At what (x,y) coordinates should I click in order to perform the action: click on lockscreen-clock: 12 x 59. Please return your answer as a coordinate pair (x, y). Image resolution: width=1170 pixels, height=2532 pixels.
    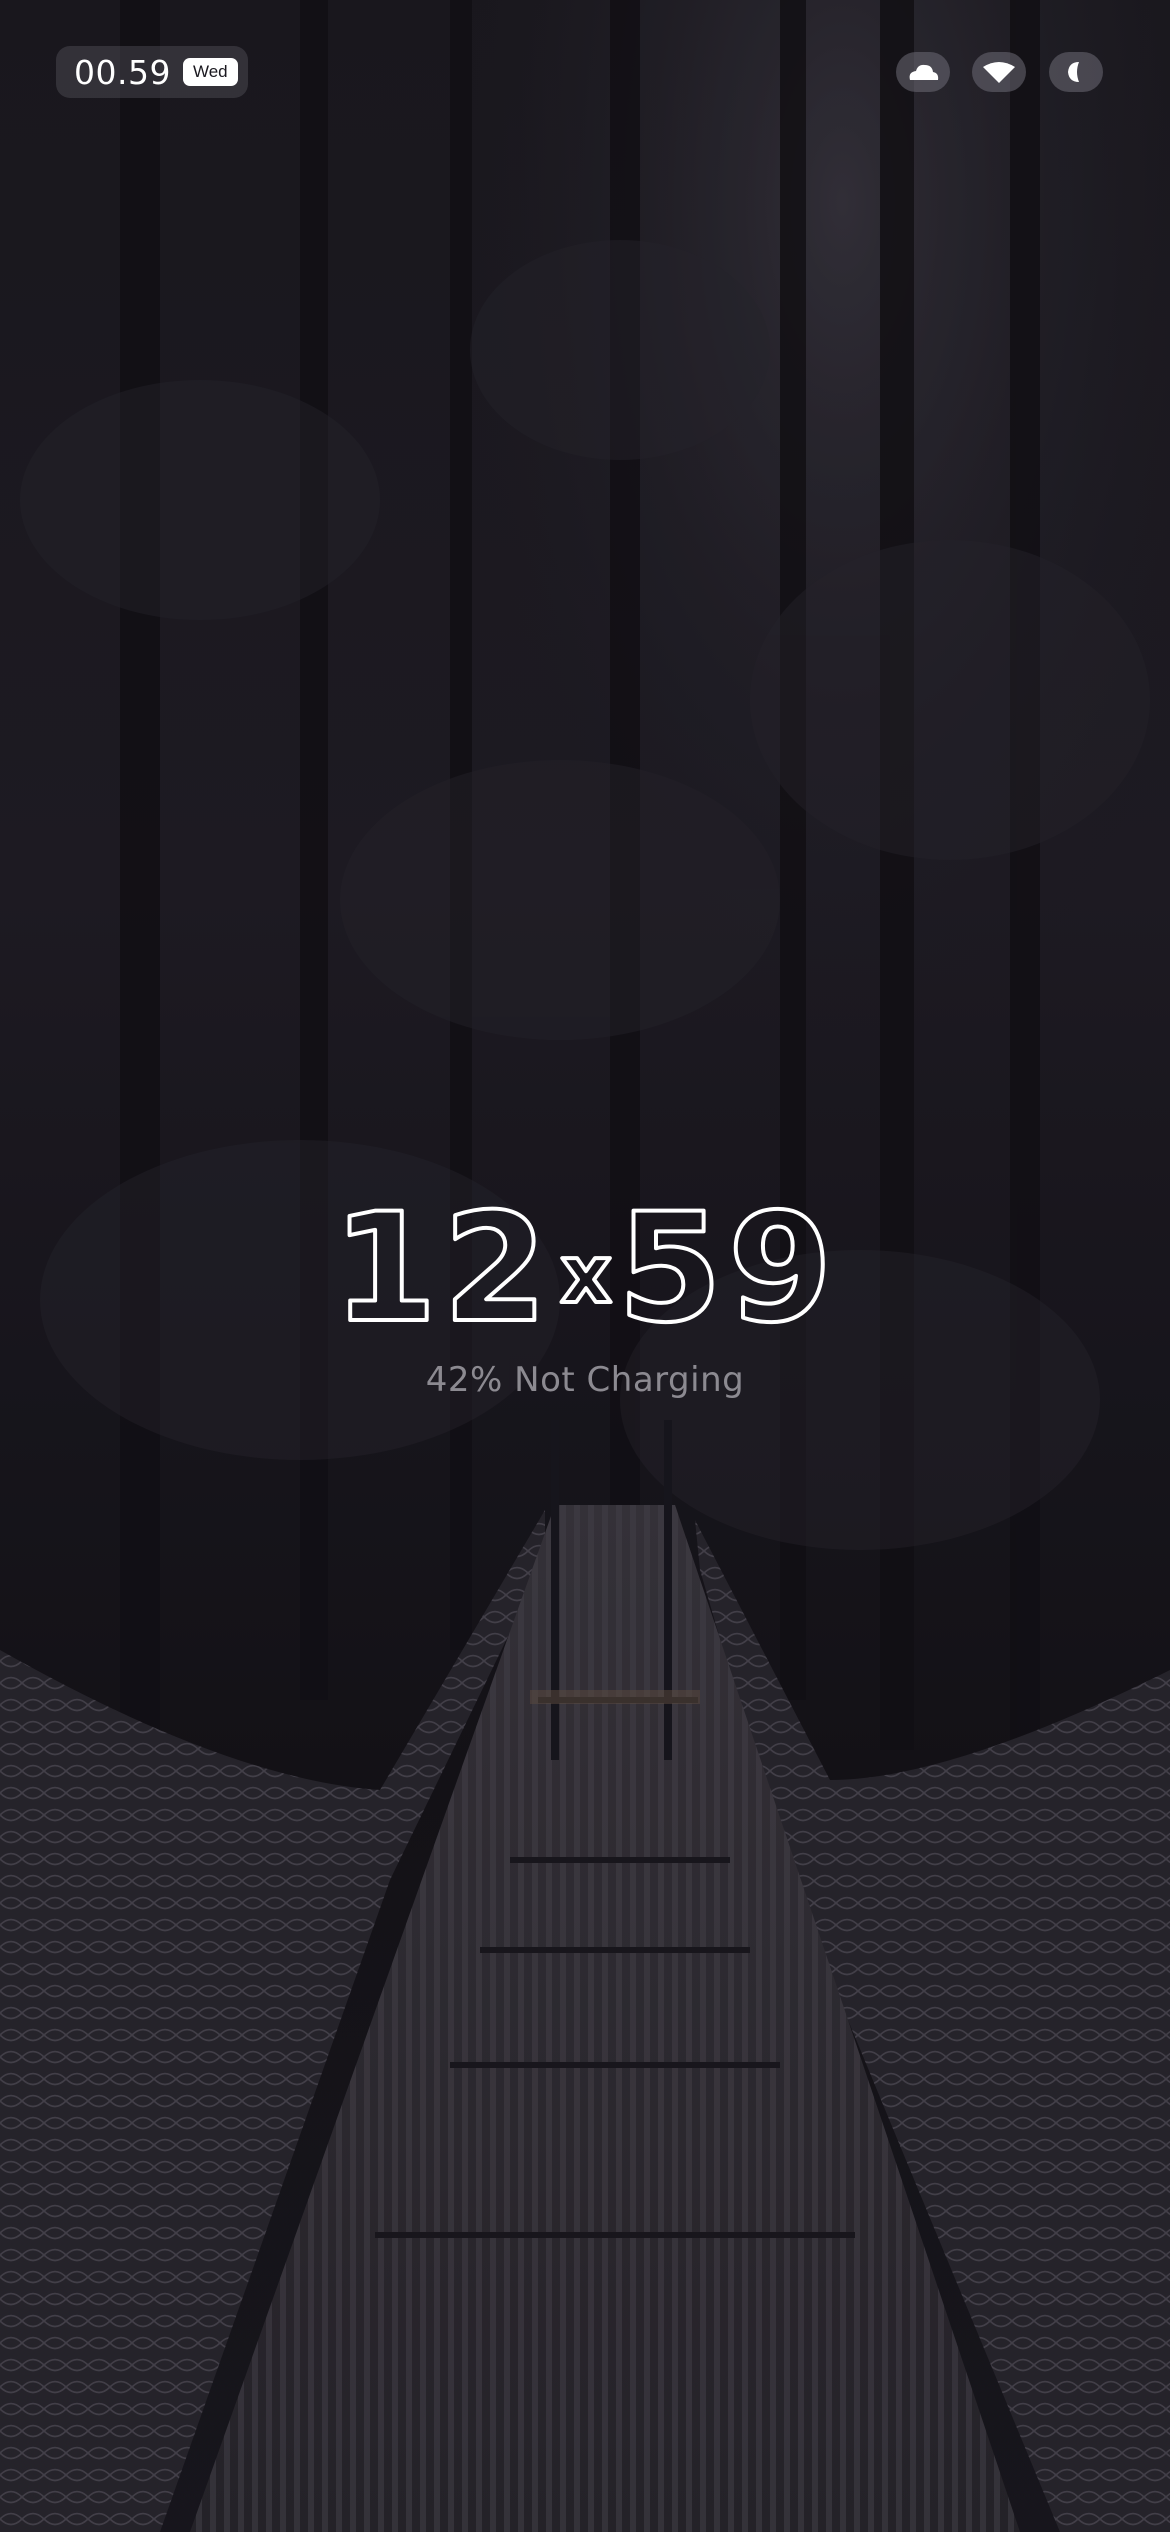
    Looking at the image, I should click on (585, 1265).